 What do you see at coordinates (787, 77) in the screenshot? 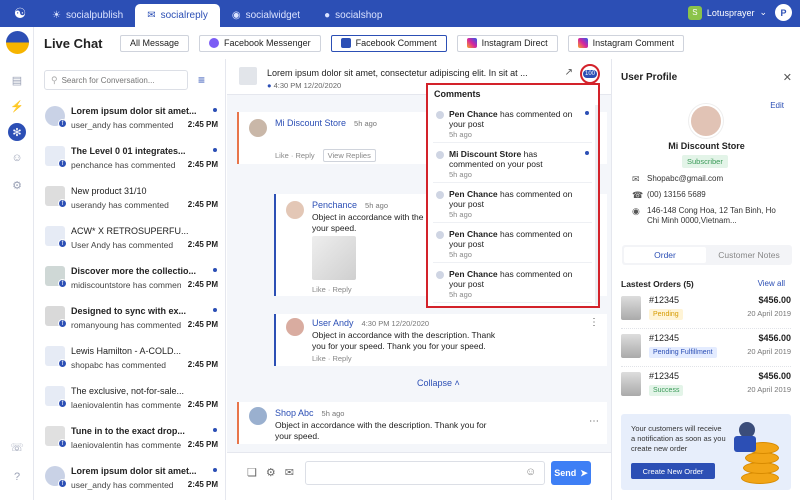
I see `close-icon: ✕` at bounding box center [787, 77].